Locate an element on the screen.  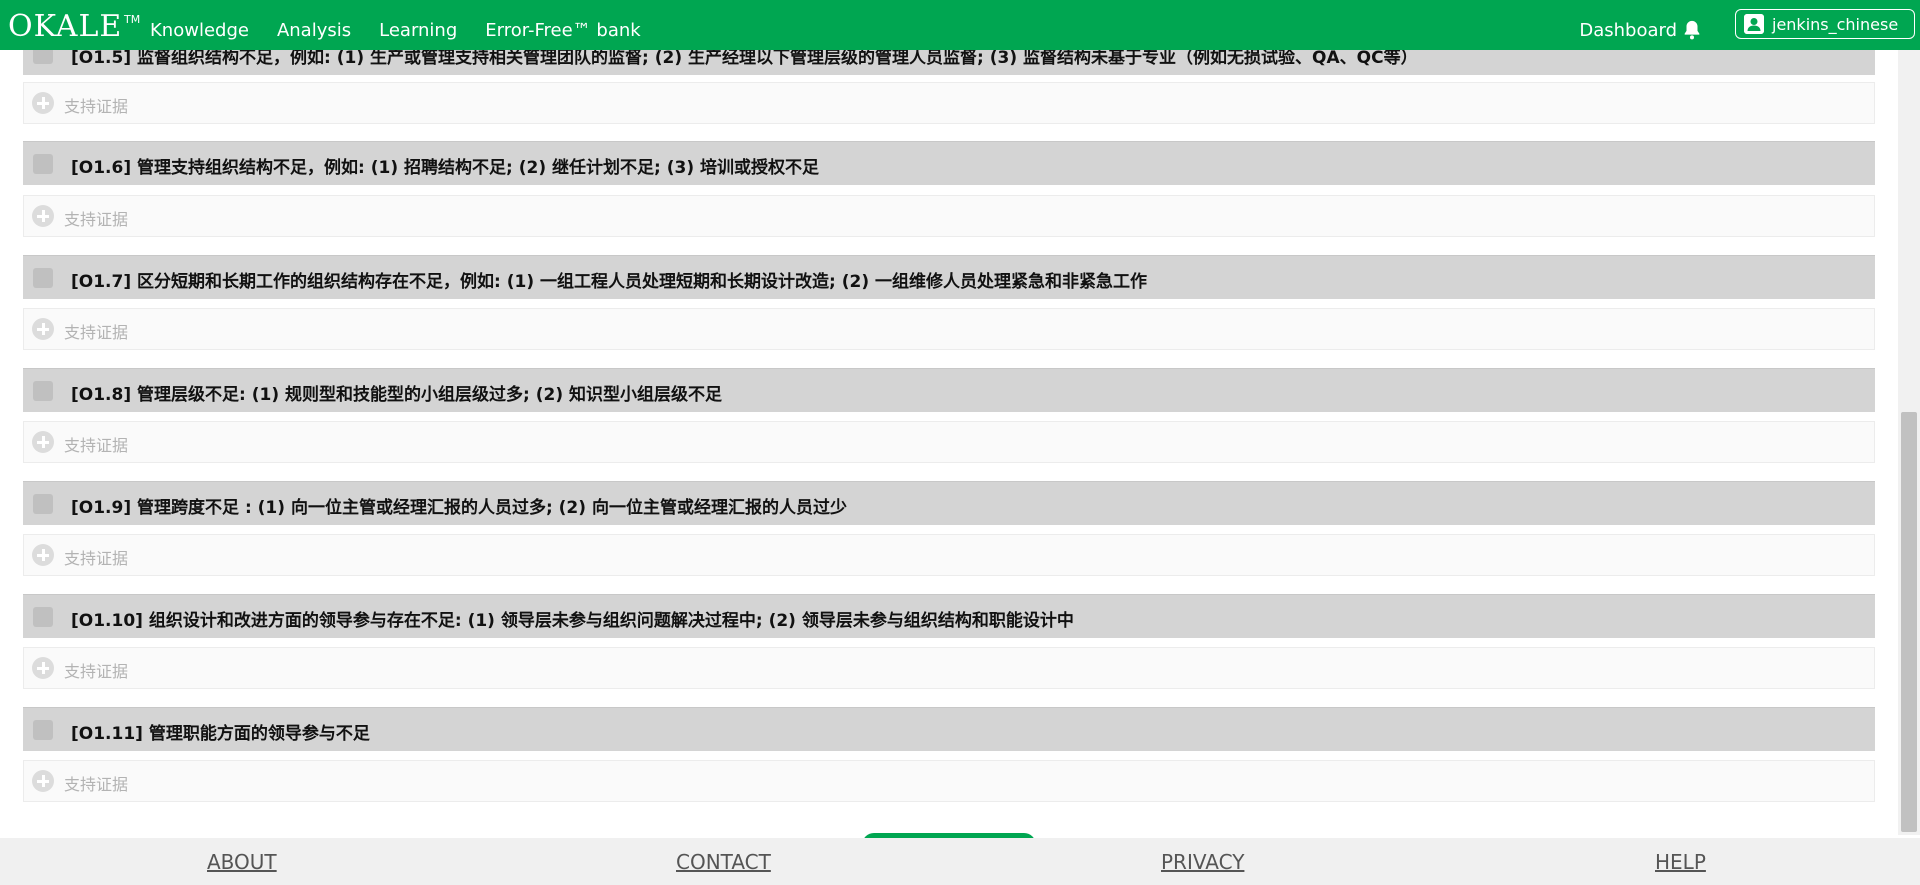
footer-about-link: ABOUT is located at coordinates (242, 862).